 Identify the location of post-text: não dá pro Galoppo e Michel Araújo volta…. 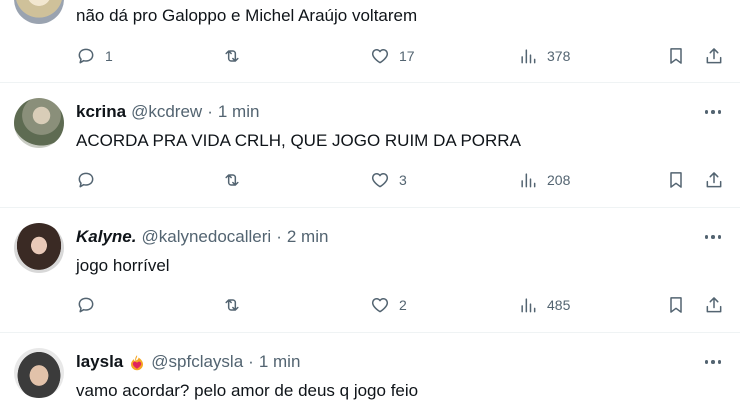
(247, 15).